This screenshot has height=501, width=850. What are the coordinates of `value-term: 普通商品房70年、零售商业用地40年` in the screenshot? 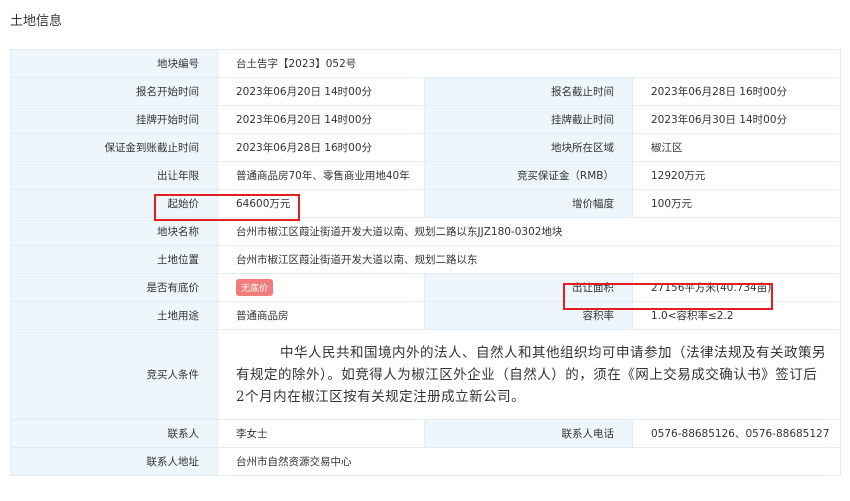 It's located at (321, 175).